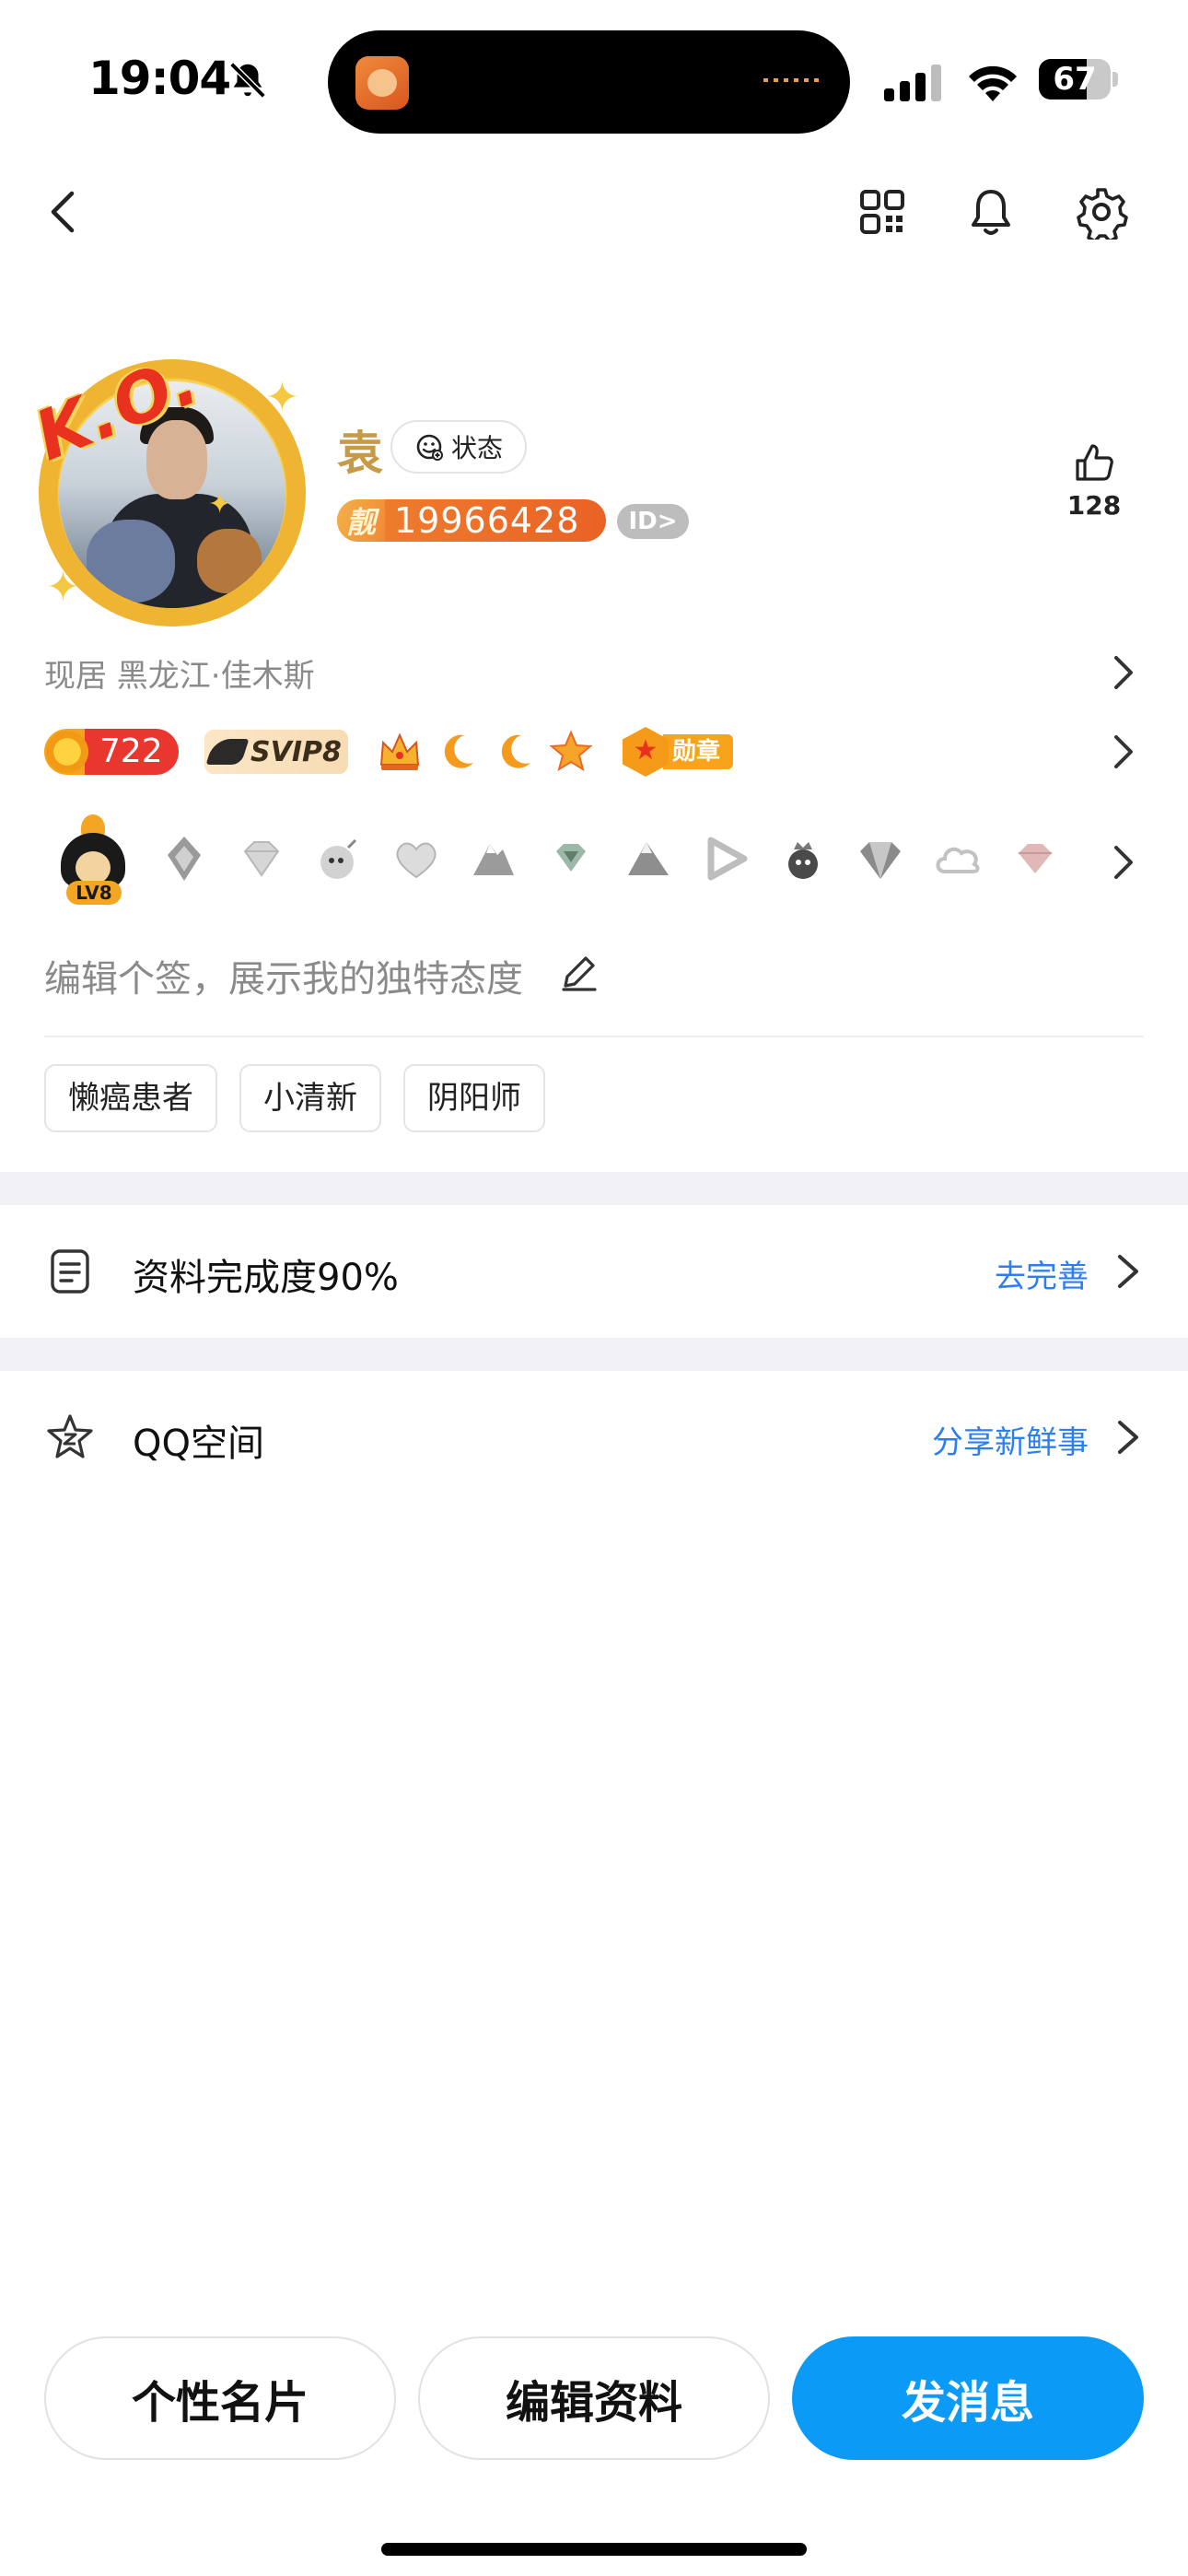 This screenshot has width=1188, height=2576. I want to click on play-badge-icon, so click(727, 859).